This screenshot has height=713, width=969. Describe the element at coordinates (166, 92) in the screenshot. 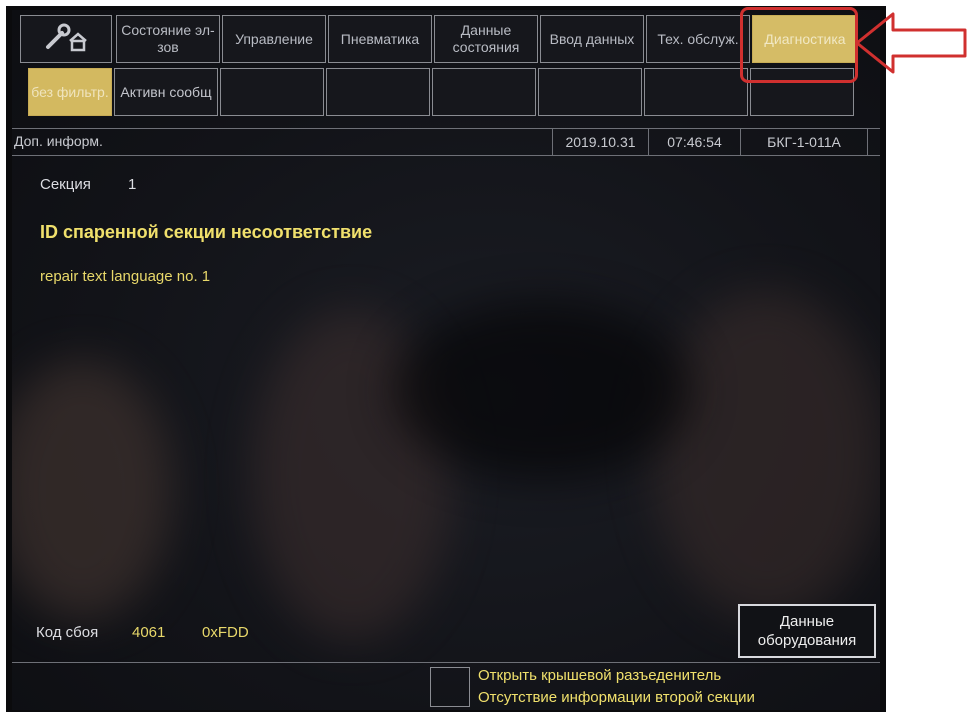

I see `subtab-active-messages: Активн сообщ` at that location.